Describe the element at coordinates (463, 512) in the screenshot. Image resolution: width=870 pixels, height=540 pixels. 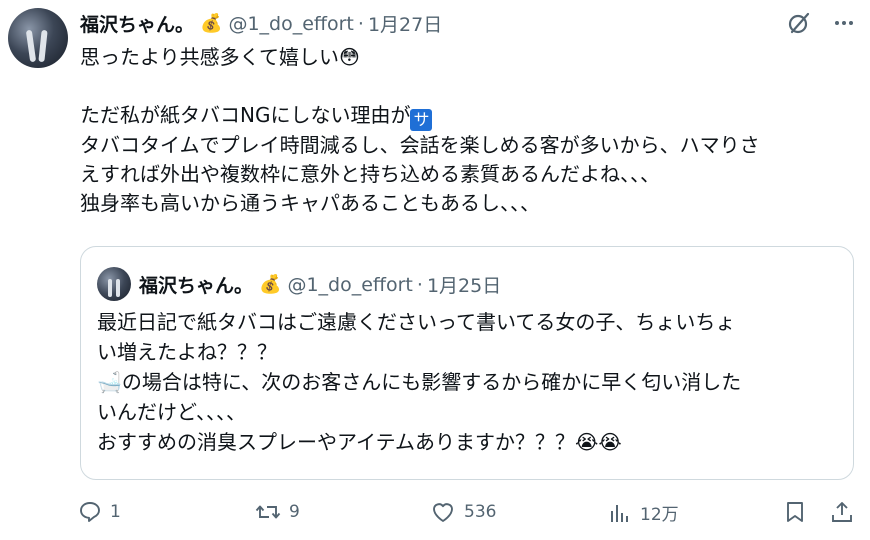
I see `like-button: 536` at that location.